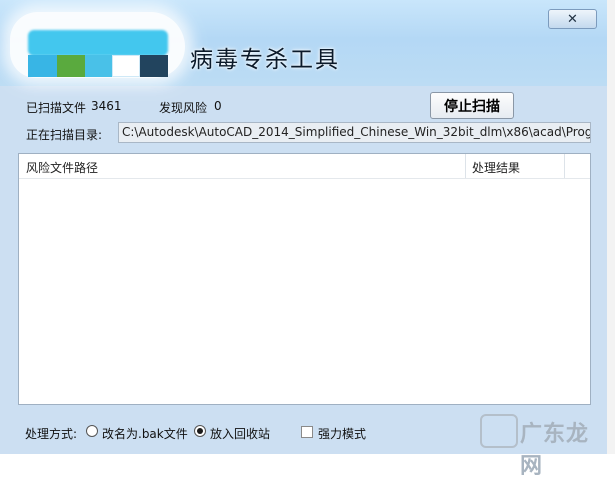  I want to click on scanned-files-label: 已扫描文件, so click(56, 108).